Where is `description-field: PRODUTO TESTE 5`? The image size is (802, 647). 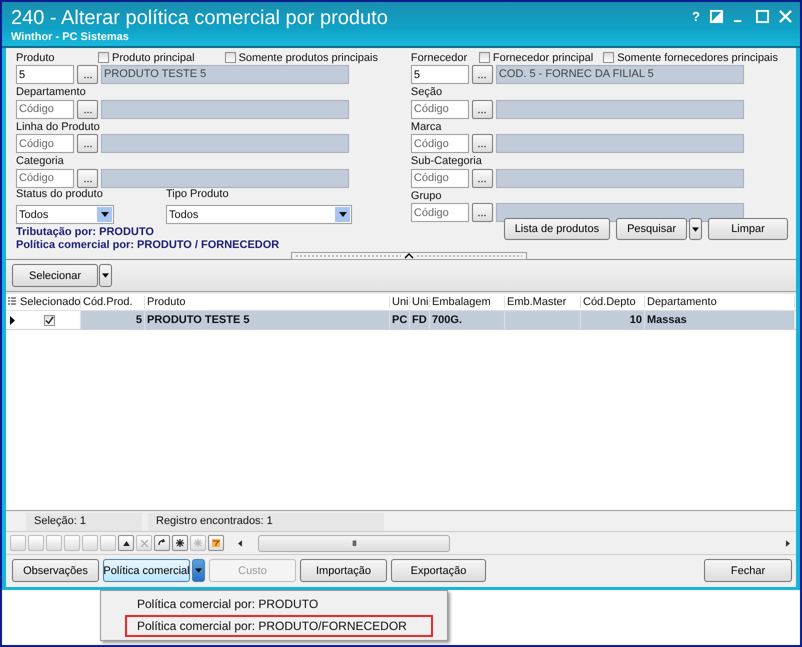
description-field: PRODUTO TESTE 5 is located at coordinates (225, 74).